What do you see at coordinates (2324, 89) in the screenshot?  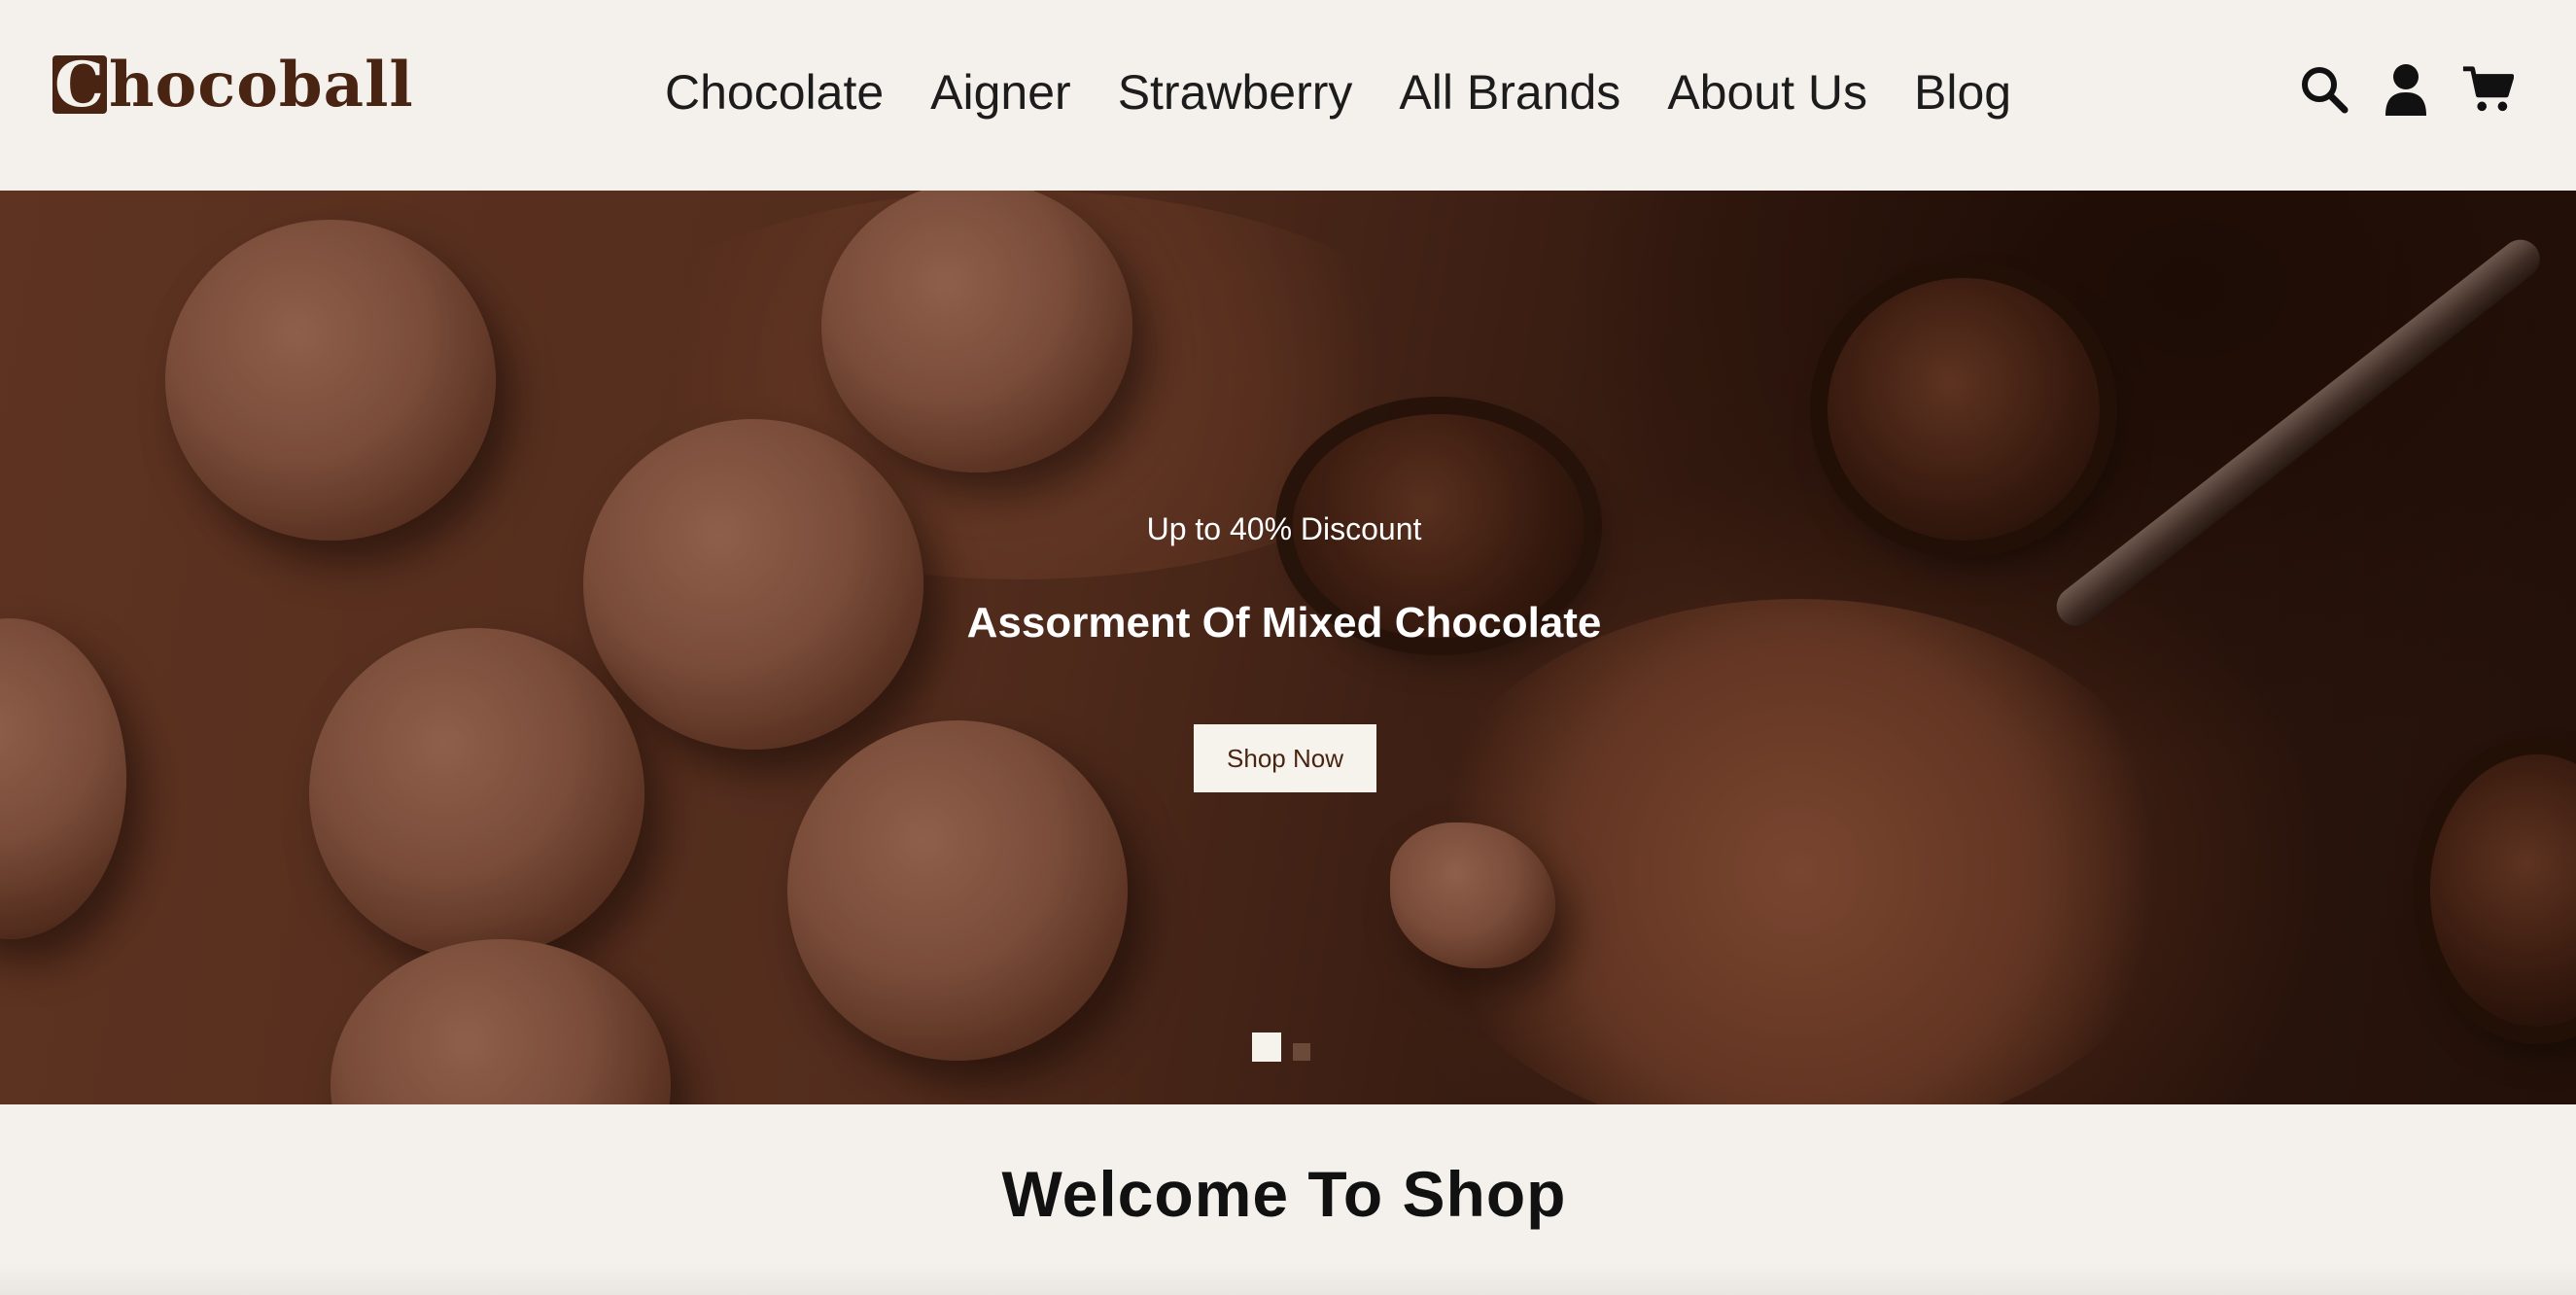 I see `search-icon` at bounding box center [2324, 89].